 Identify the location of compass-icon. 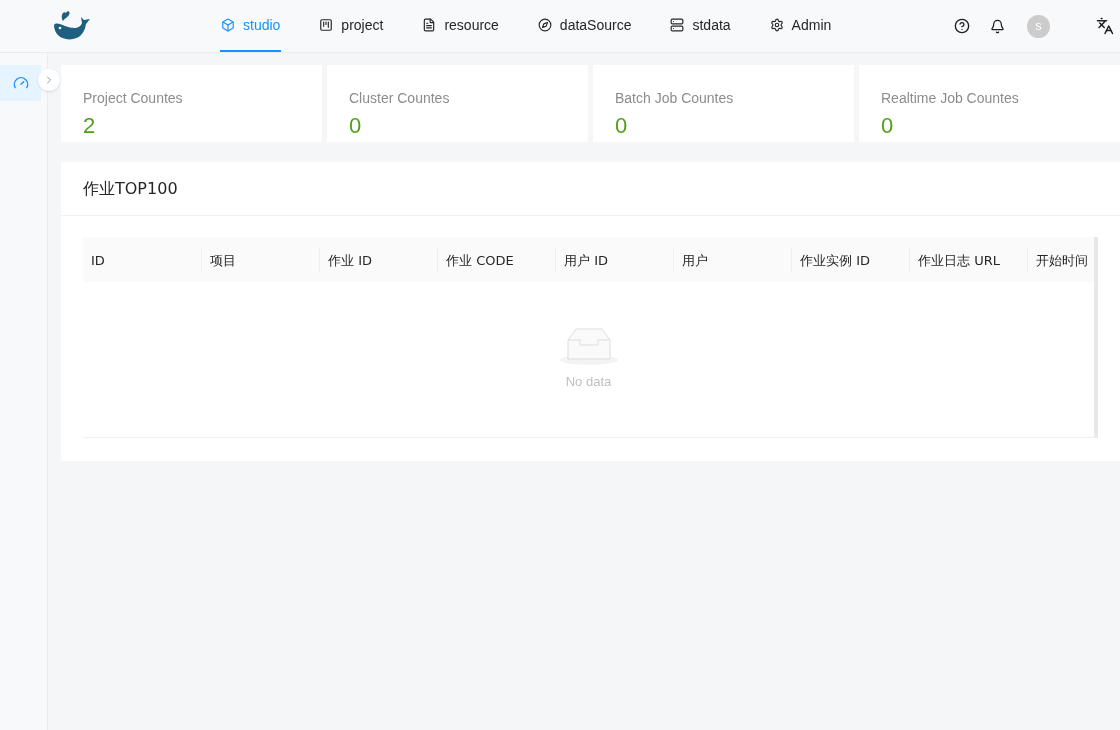
(544, 25).